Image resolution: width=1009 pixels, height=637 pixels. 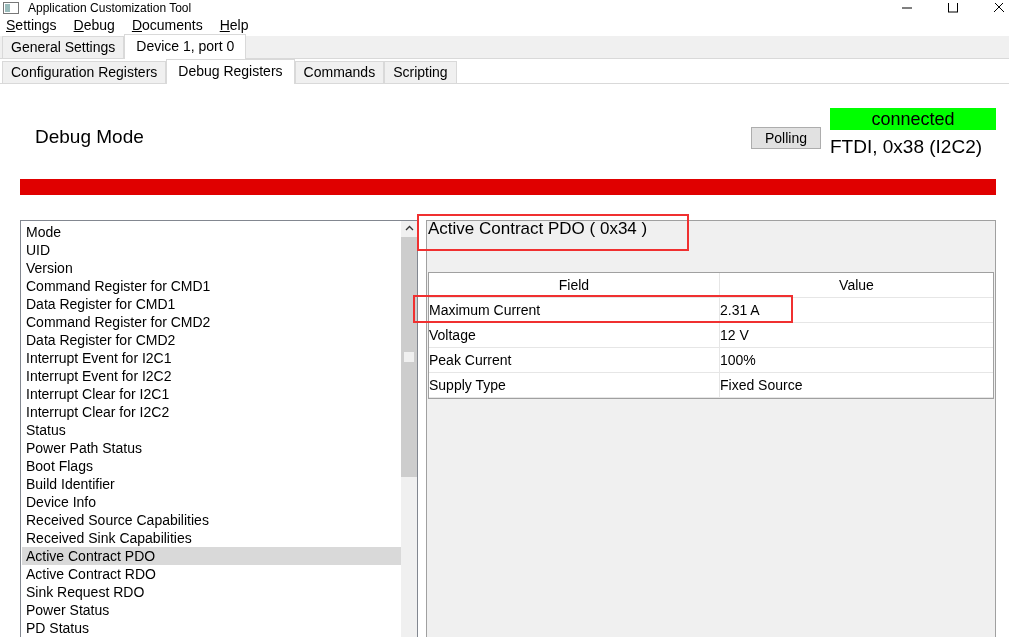 What do you see at coordinates (211, 250) in the screenshot?
I see `list-item: UID` at bounding box center [211, 250].